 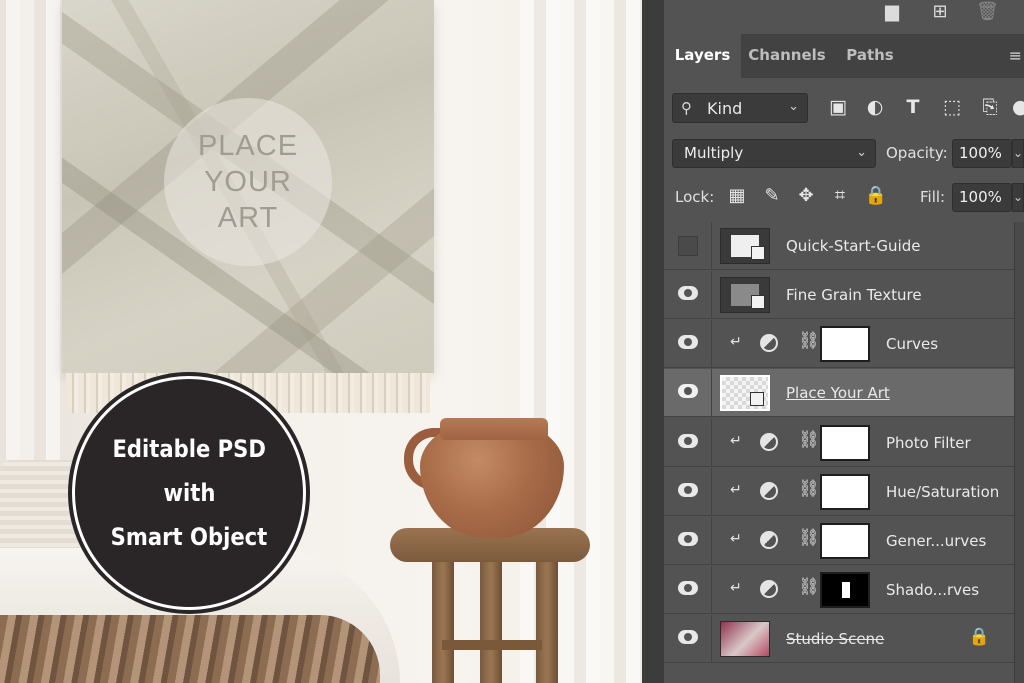 What do you see at coordinates (840, 196) in the screenshot?
I see `lock-artboard-icon: ⌗` at bounding box center [840, 196].